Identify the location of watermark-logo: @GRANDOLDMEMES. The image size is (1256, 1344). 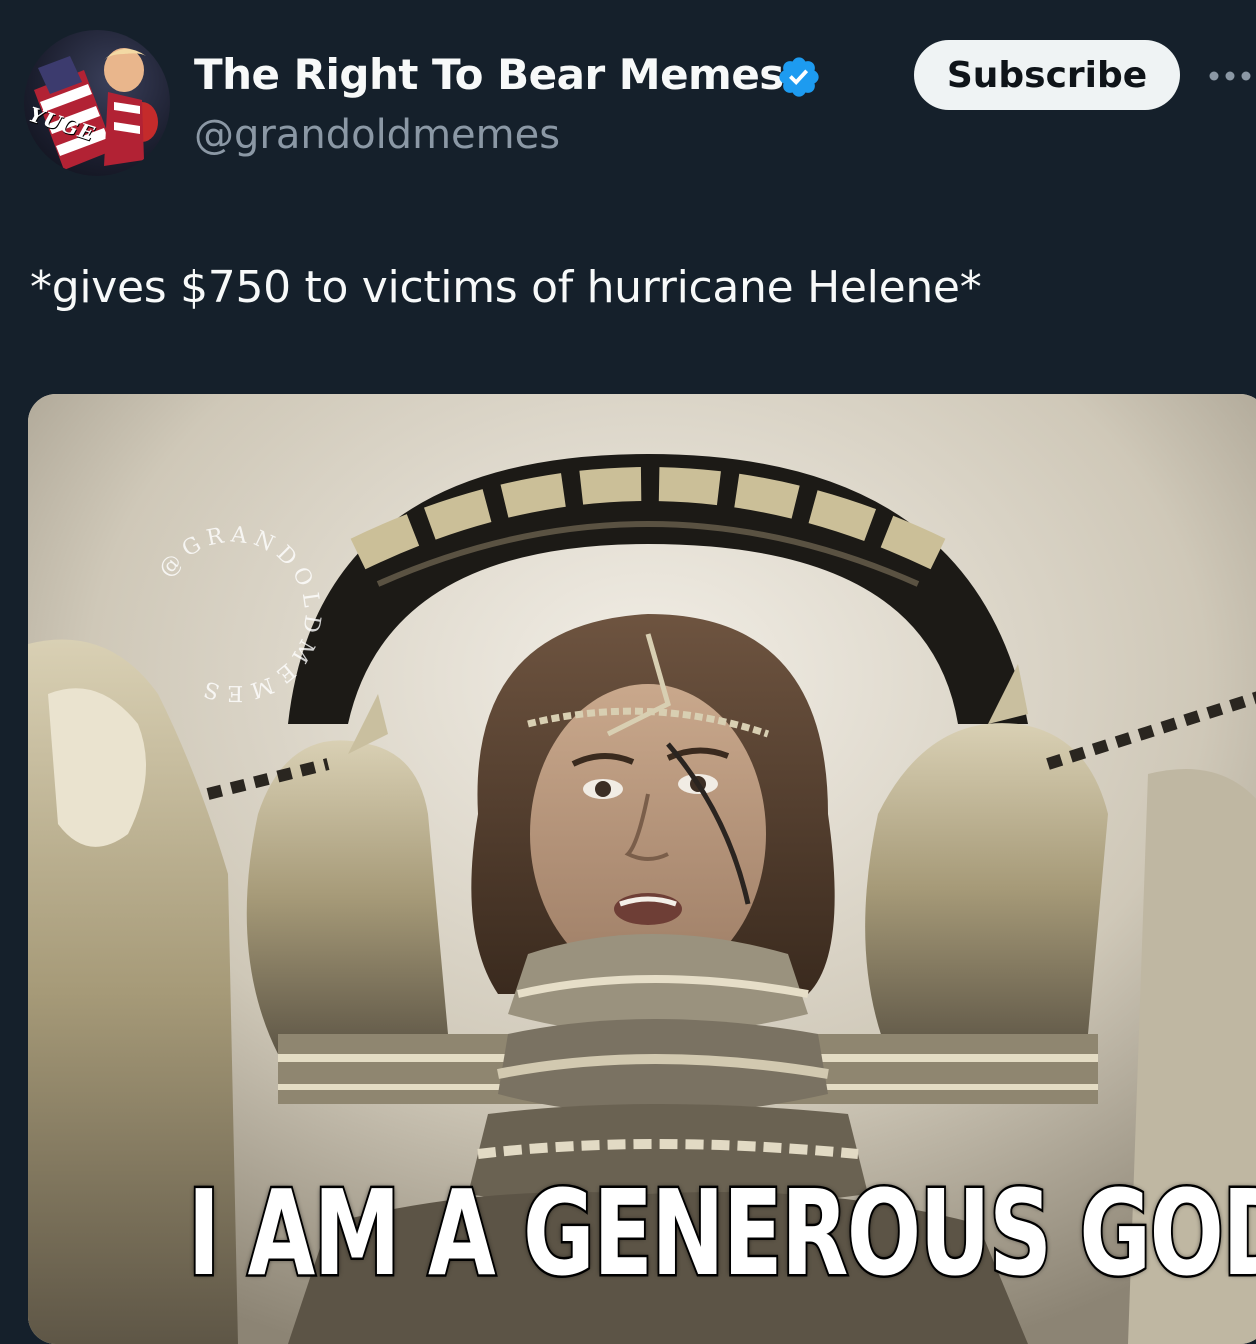
(239, 613).